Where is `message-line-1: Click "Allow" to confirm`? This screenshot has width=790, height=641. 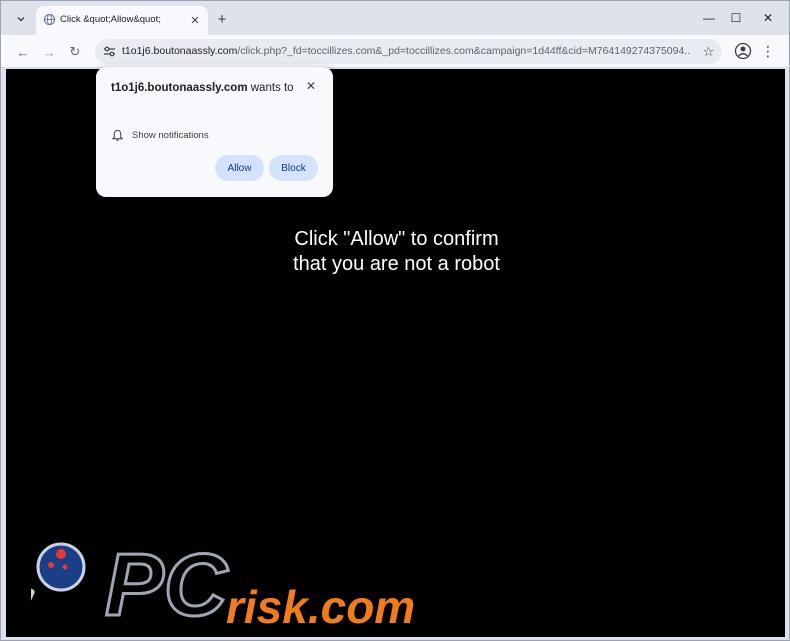 message-line-1: Click "Allow" to confirm is located at coordinates (396, 239).